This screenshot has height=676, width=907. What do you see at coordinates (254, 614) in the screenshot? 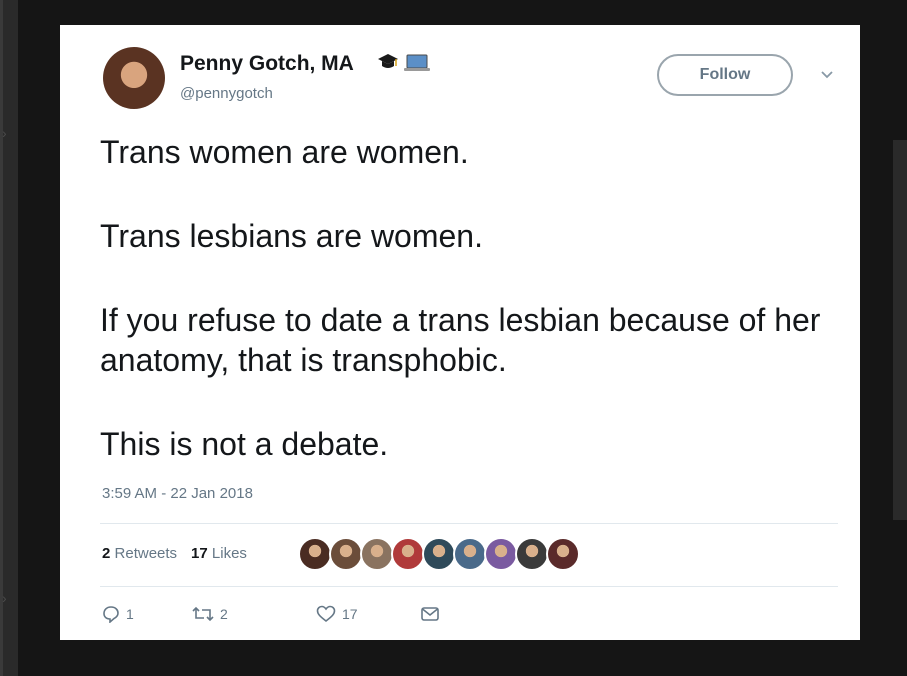
I see `retweet-action: 2` at bounding box center [254, 614].